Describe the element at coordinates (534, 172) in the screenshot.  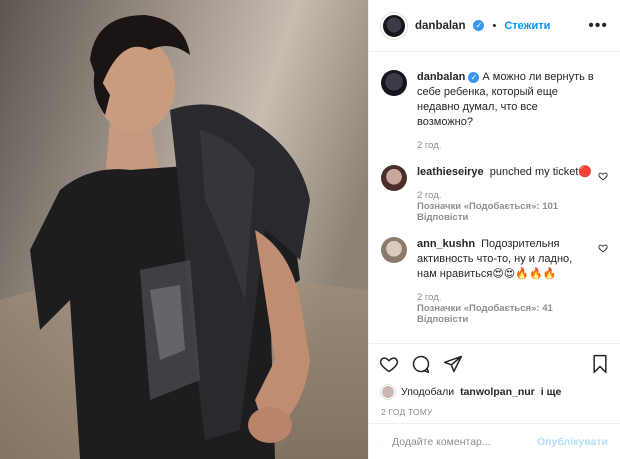
I see `comment-text: punched my ticket` at that location.